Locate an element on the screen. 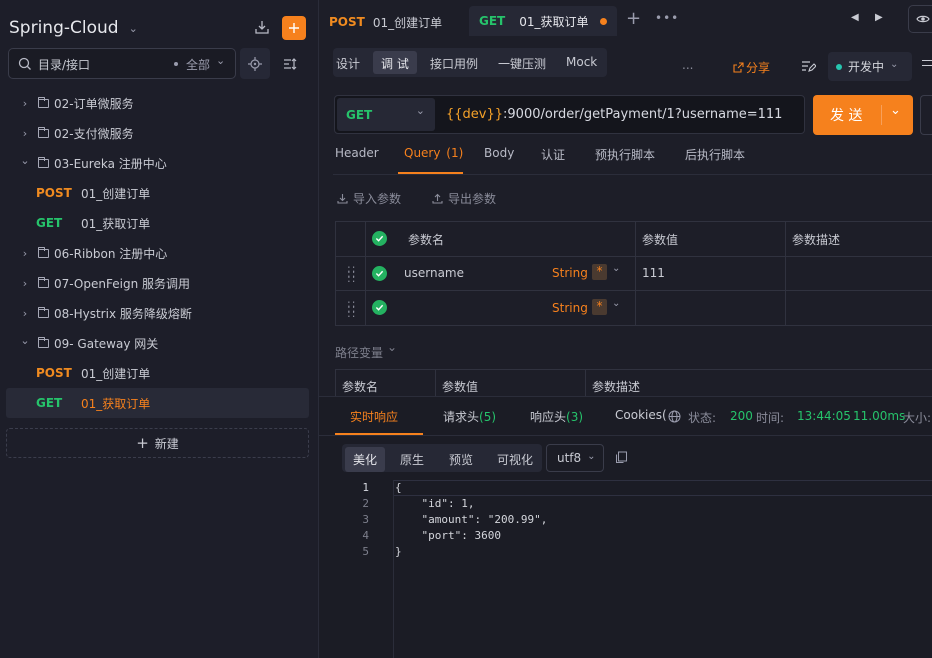  tab-request-headers: 请求头(5) is located at coordinates (469, 416).